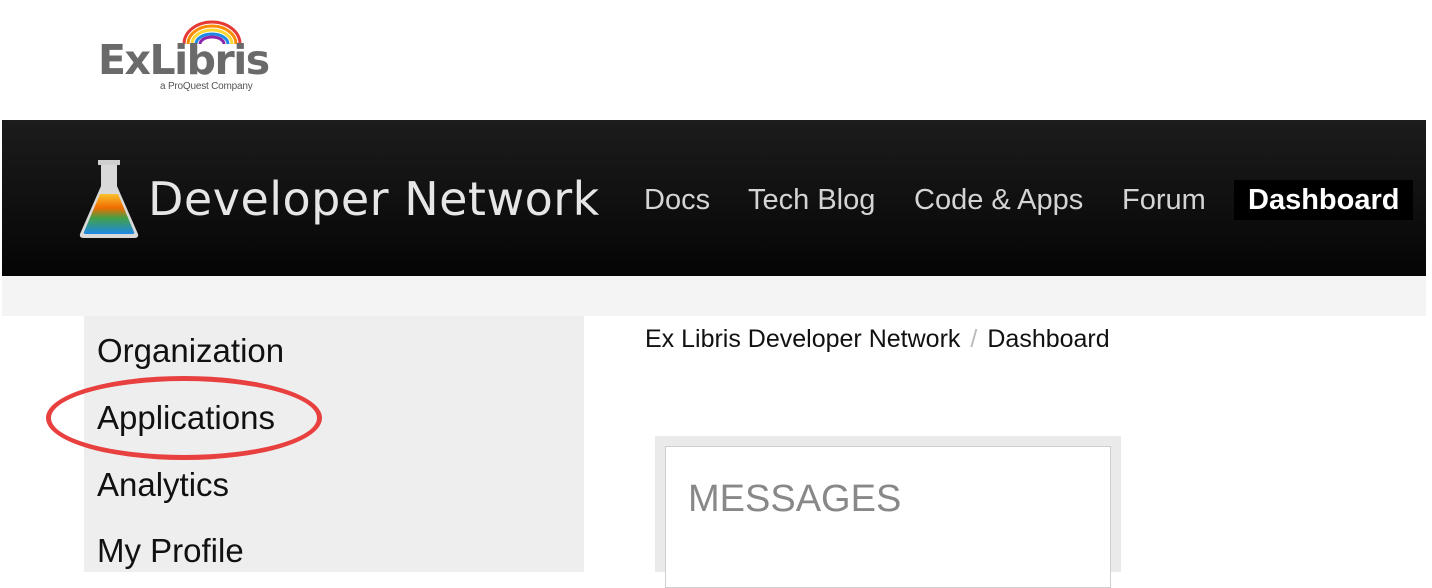  What do you see at coordinates (170, 551) in the screenshot?
I see `sidebar-item-my-profile: My Profile` at bounding box center [170, 551].